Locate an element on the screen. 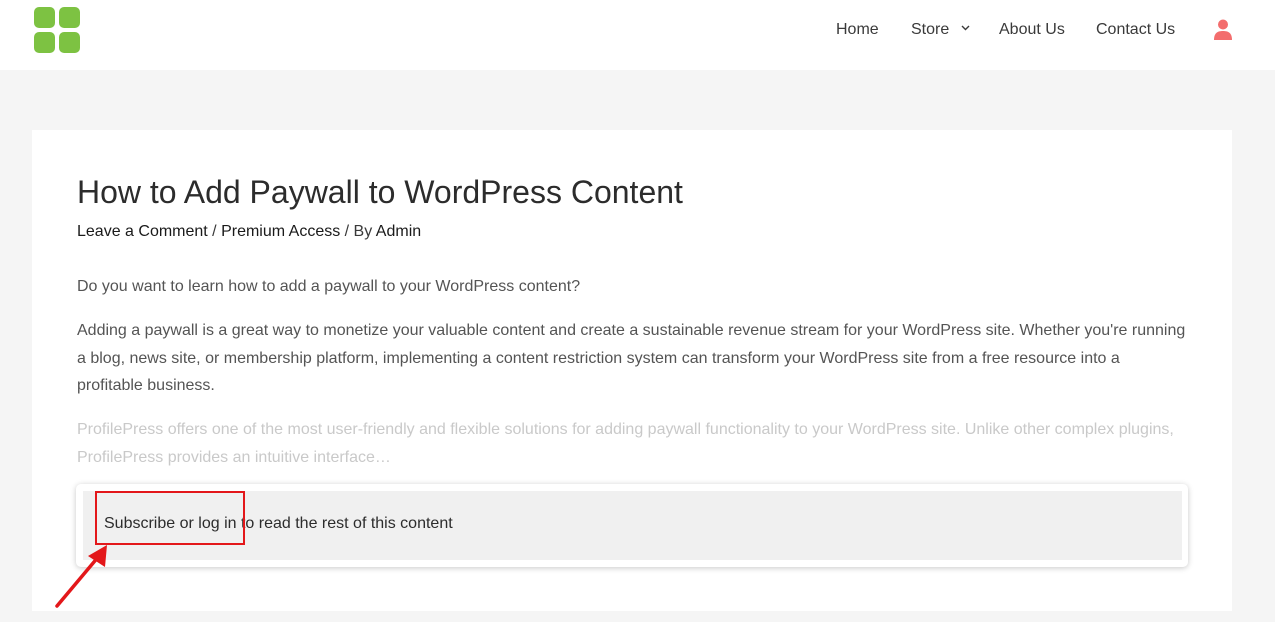  paywall-rest: to read the rest of this content is located at coordinates (344, 523).